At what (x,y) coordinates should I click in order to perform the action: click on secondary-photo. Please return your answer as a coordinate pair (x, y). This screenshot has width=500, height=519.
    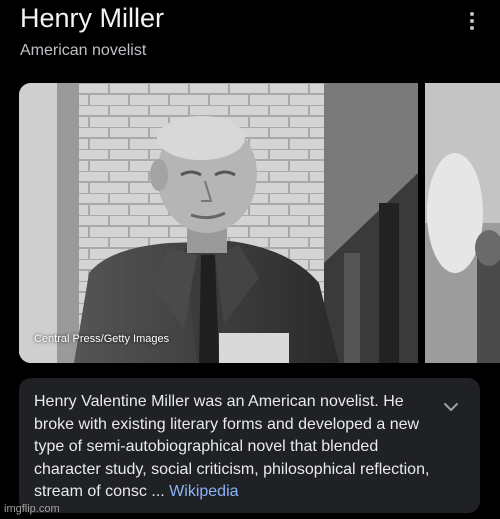
    Looking at the image, I should click on (462, 223).